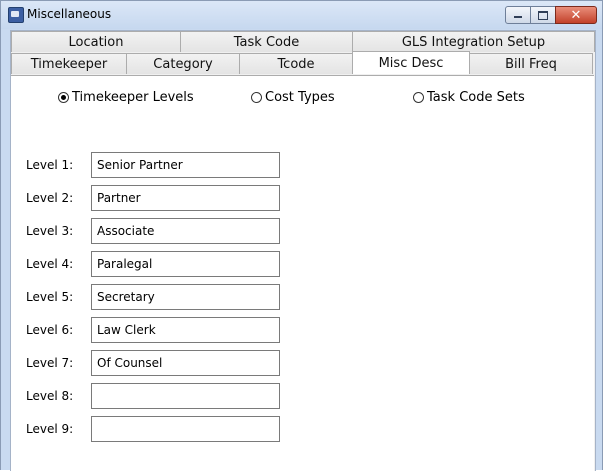  Describe the element at coordinates (296, 63) in the screenshot. I see `tab-tcode: Tcode` at that location.